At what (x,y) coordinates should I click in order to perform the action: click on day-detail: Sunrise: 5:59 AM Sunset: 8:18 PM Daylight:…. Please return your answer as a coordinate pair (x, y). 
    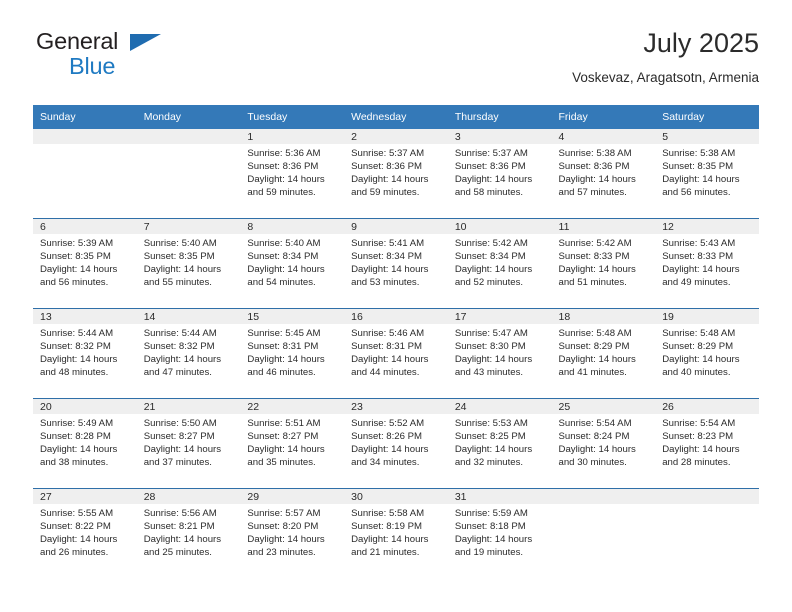
    Looking at the image, I should click on (500, 531).